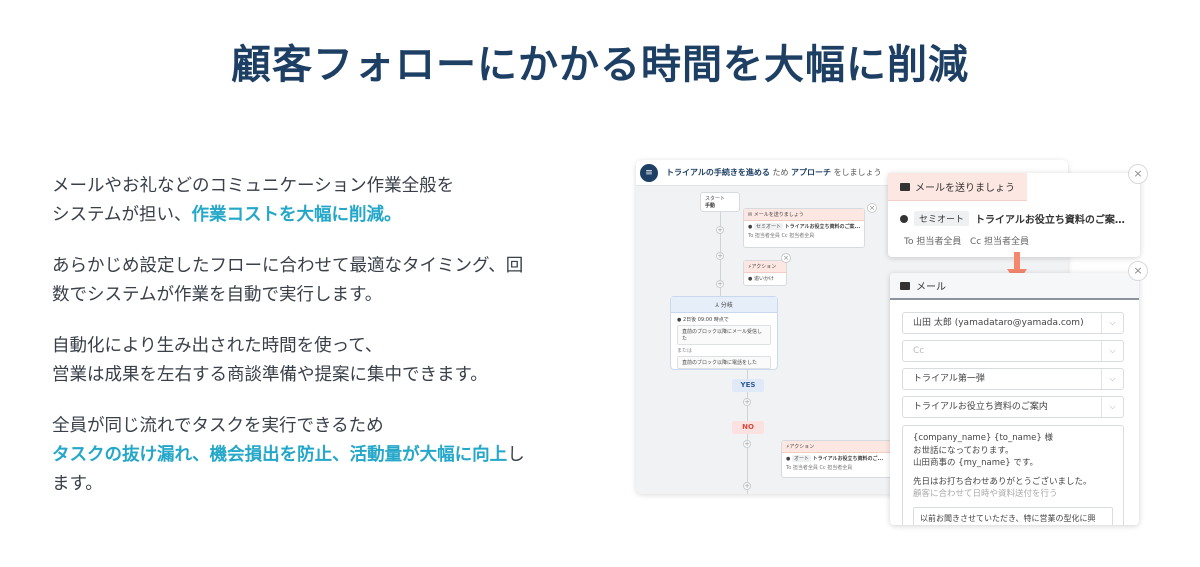 The height and width of the screenshot is (567, 1200). What do you see at coordinates (217, 346) in the screenshot?
I see `p3-line-a: 自動化により生み出された時間を使って、` at bounding box center [217, 346].